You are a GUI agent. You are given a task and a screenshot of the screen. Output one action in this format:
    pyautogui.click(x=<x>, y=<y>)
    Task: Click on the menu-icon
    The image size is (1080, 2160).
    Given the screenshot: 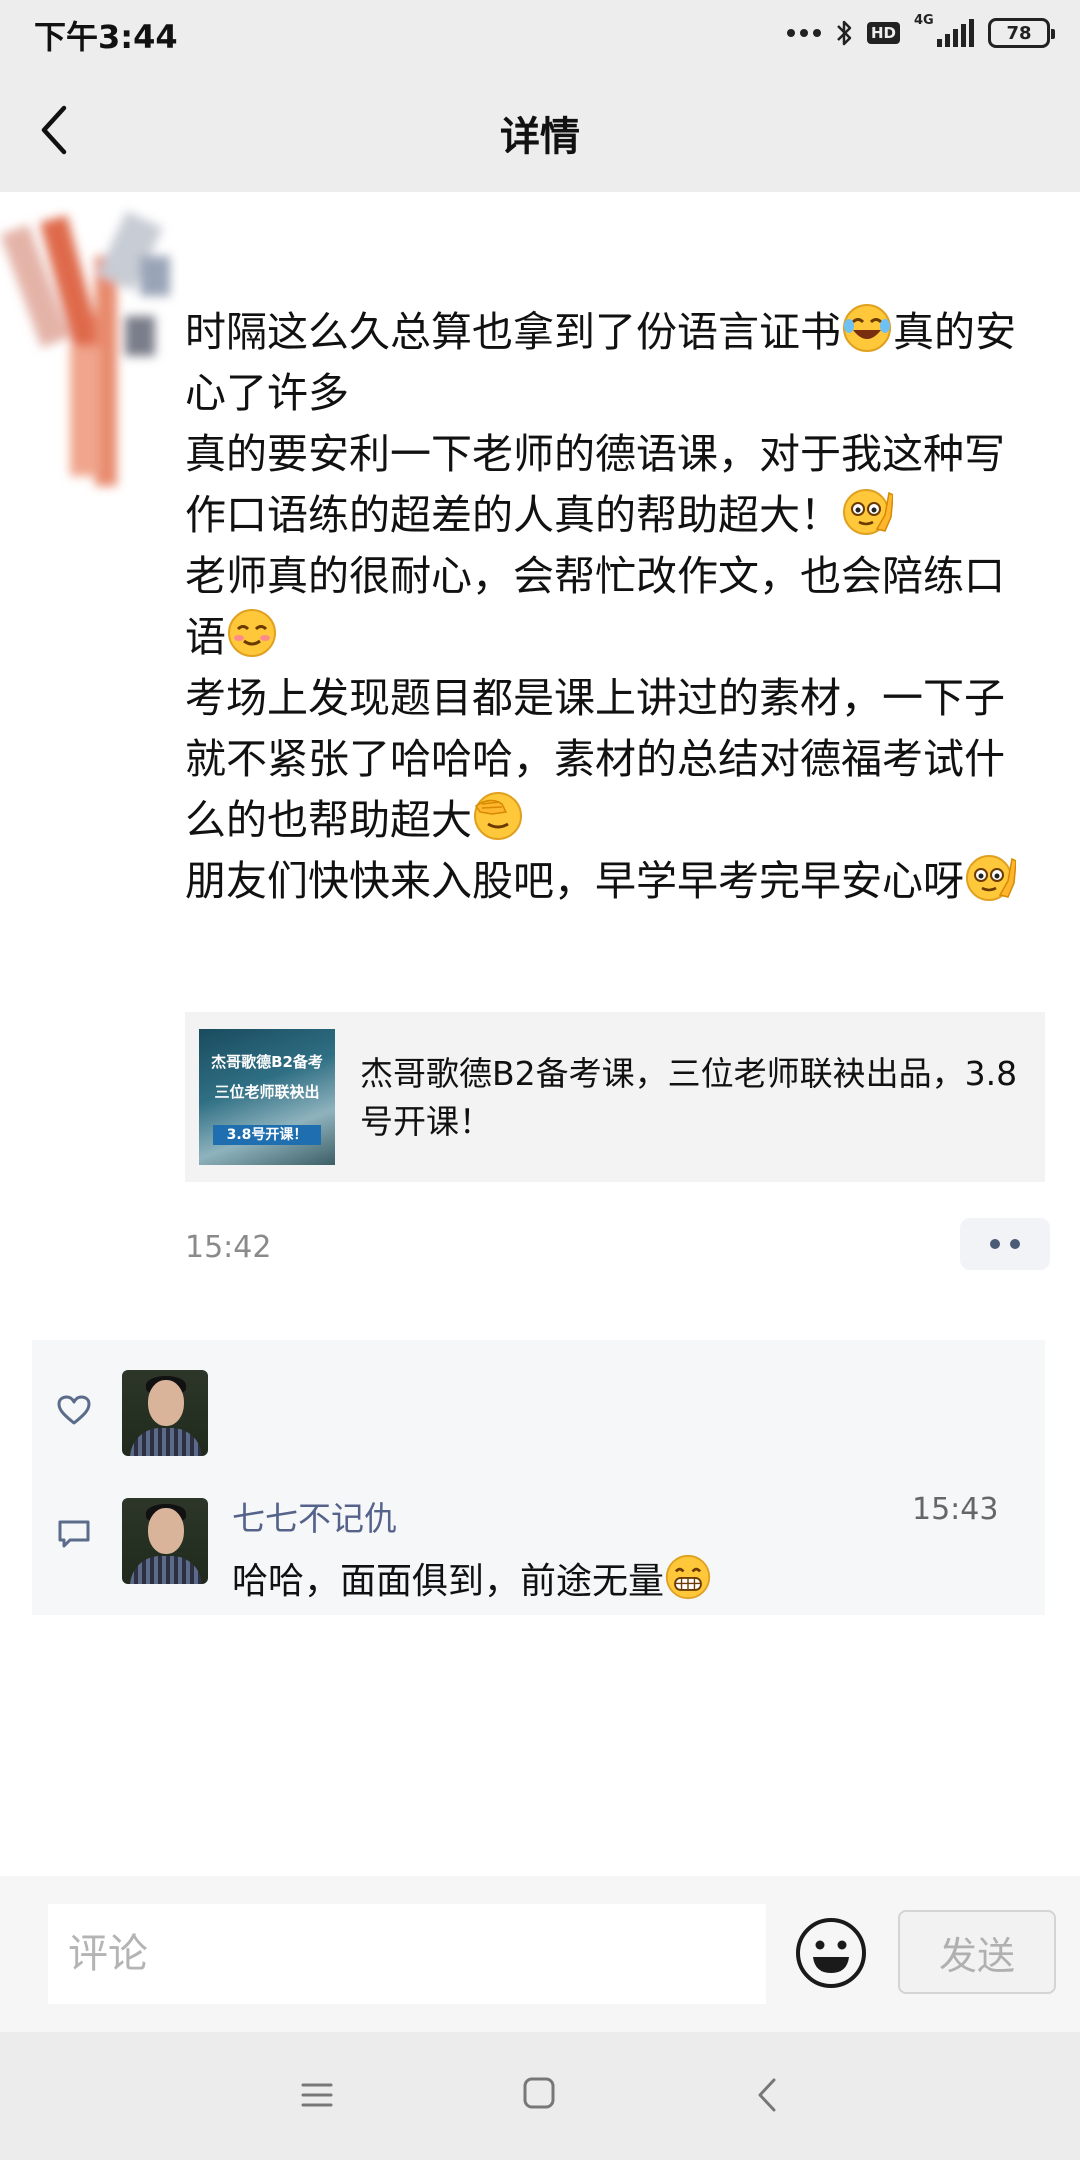 What is the action you would take?
    pyautogui.click(x=317, y=2095)
    